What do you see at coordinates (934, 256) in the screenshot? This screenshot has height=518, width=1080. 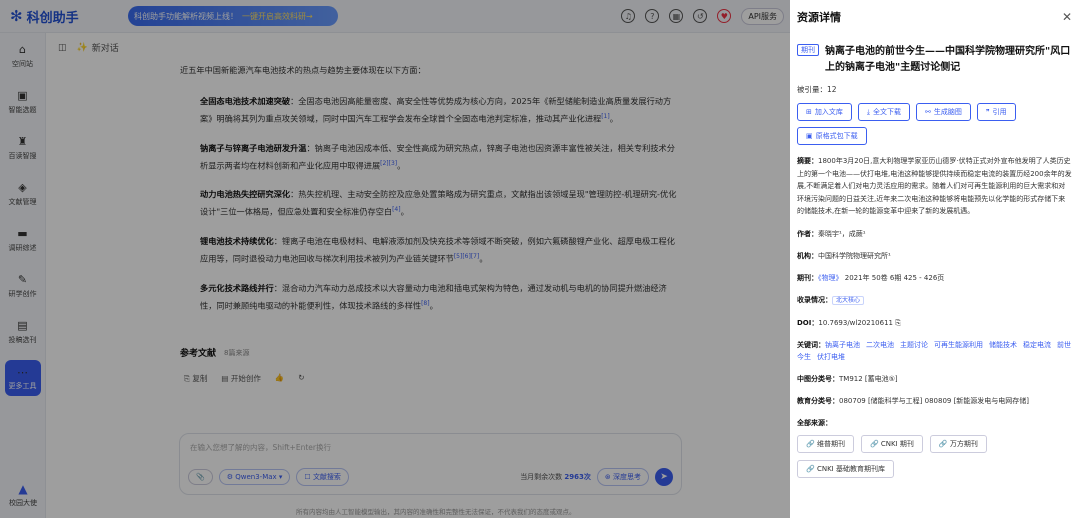 I see `org-row: 机构：中国科学院物理研究所¹` at bounding box center [934, 256].